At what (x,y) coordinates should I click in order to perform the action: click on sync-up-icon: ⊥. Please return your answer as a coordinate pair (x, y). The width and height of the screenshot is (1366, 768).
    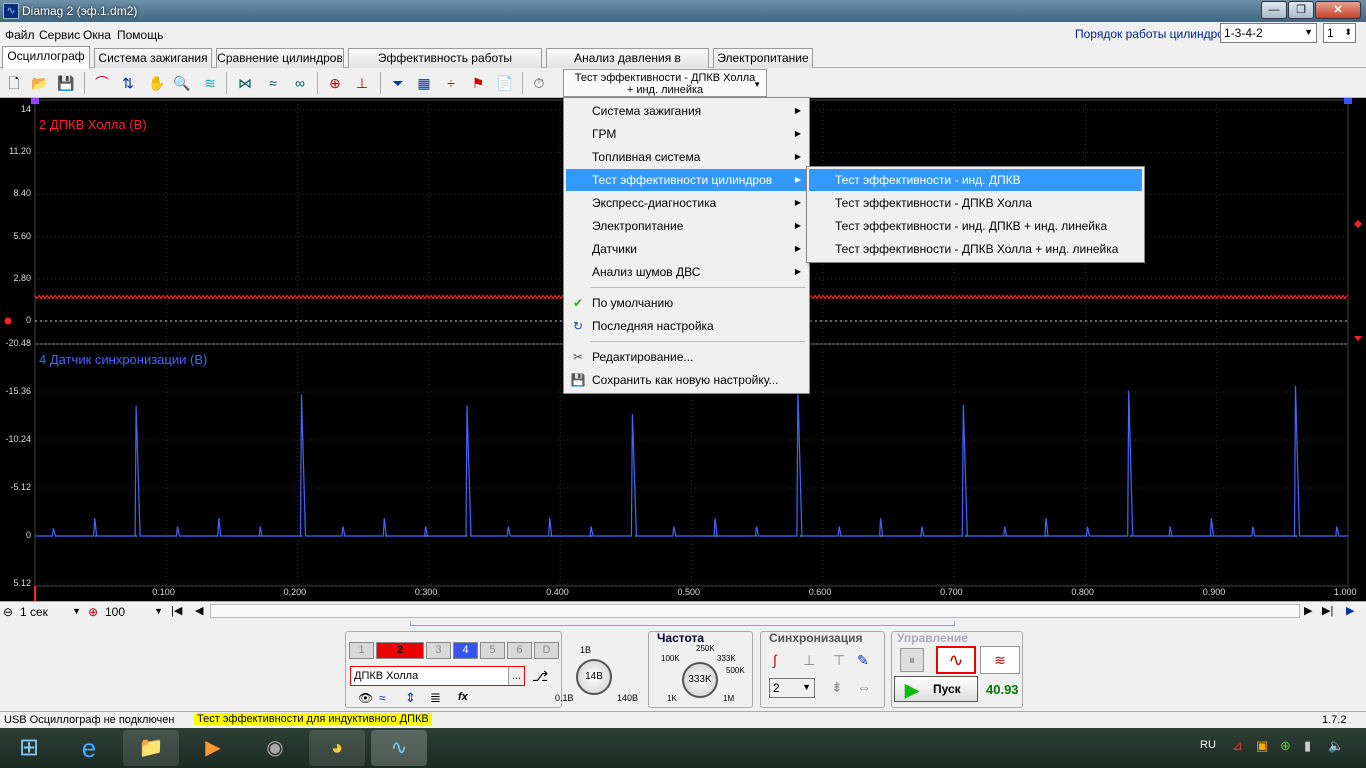
    Looking at the image, I should click on (809, 660).